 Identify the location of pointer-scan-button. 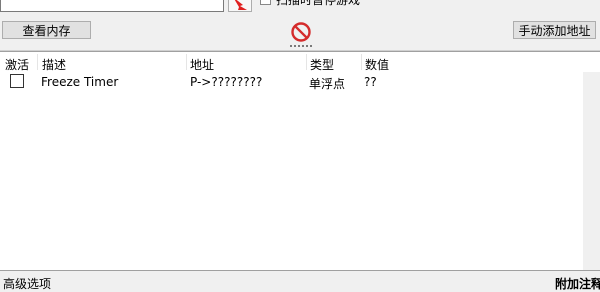
(240, 6).